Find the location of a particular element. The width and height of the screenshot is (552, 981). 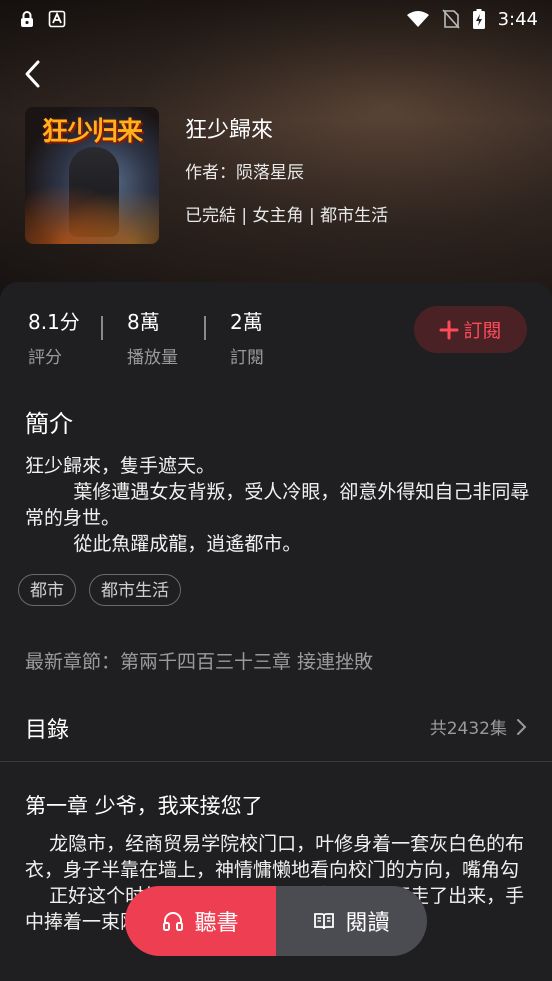

back-button is located at coordinates (34, 74).